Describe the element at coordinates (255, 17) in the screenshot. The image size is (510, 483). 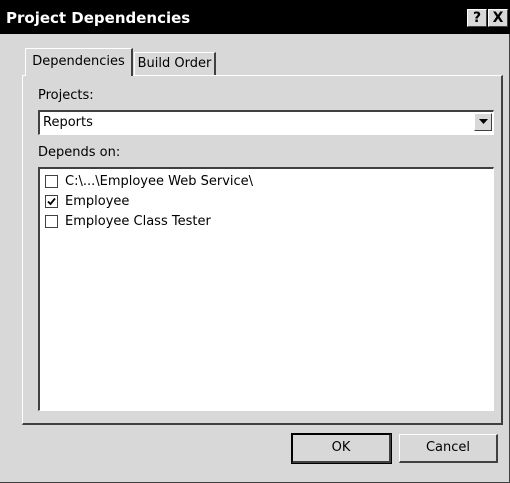
I see `title-bar: Project Dependencies ? X` at that location.